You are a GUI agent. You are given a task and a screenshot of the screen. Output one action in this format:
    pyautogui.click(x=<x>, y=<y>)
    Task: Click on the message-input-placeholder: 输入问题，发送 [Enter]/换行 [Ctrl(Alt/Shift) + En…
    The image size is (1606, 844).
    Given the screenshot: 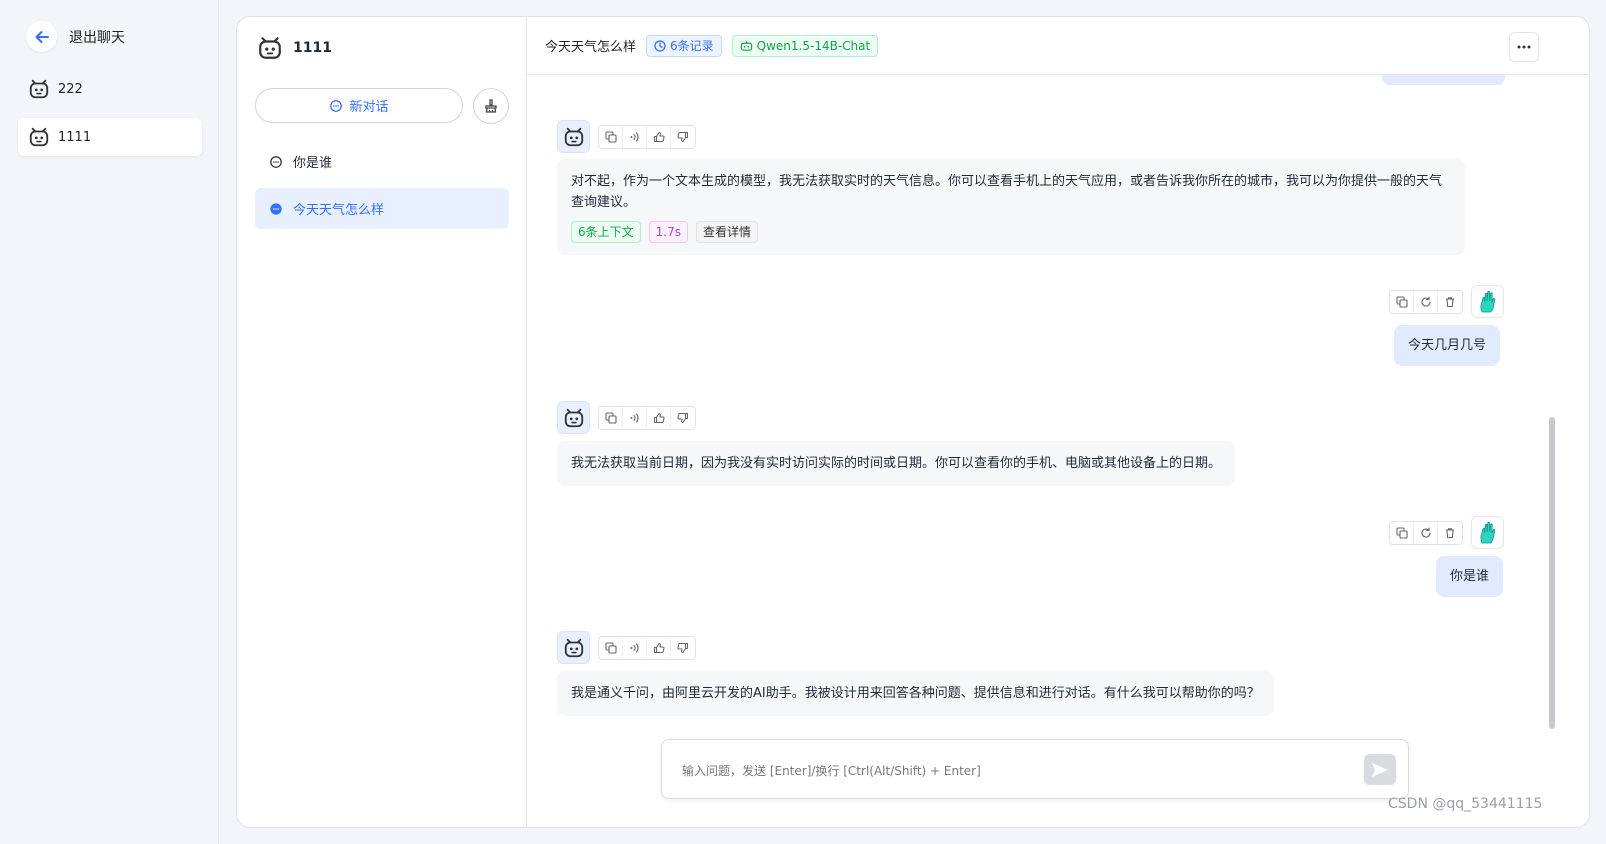 What is the action you would take?
    pyautogui.click(x=831, y=771)
    